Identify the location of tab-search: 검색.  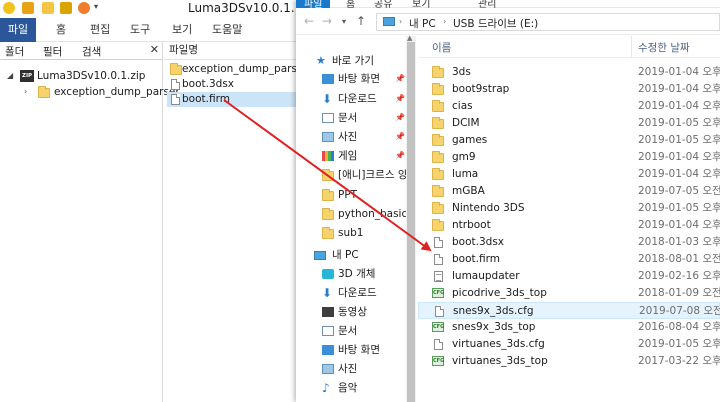
(91, 51).